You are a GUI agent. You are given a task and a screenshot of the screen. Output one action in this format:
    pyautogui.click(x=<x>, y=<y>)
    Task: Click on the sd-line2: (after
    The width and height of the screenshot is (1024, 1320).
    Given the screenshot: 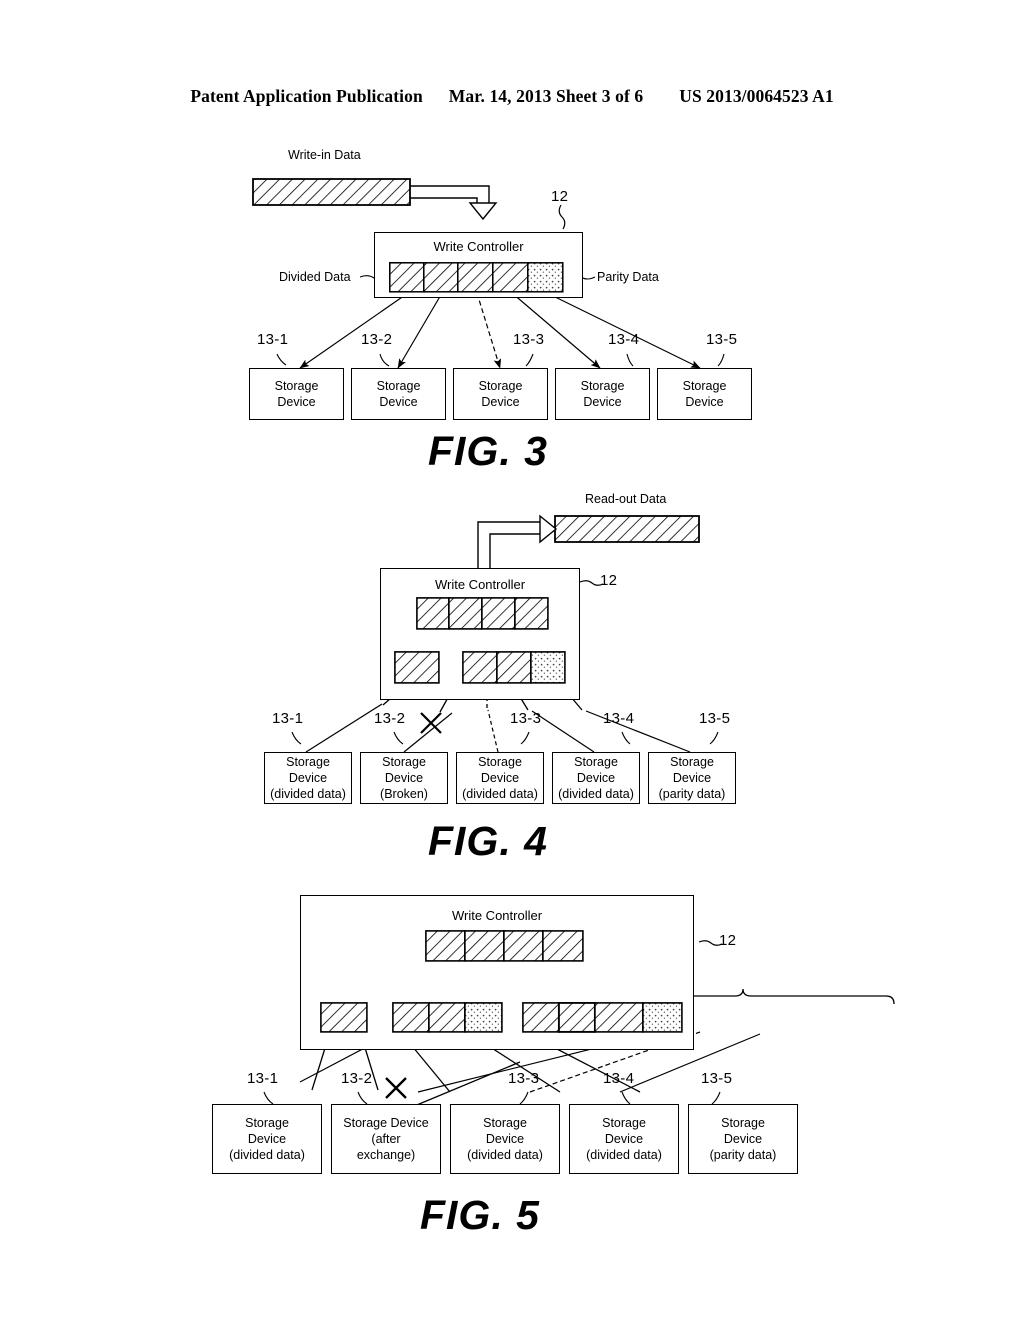 What is the action you would take?
    pyautogui.click(x=386, y=1139)
    